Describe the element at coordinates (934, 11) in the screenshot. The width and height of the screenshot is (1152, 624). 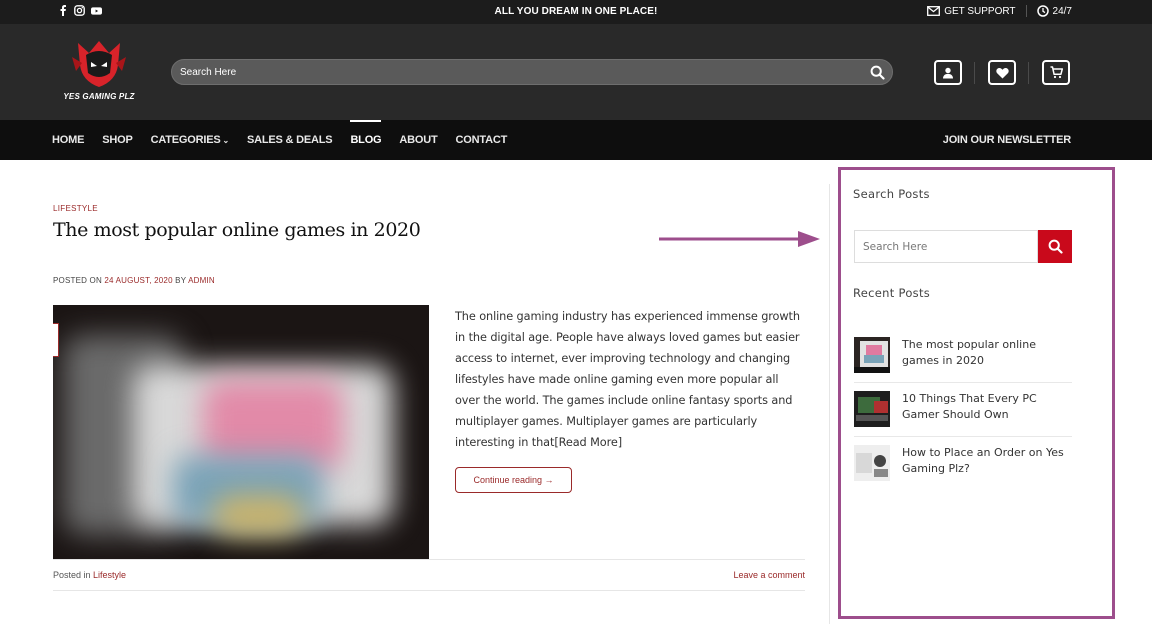
I see `envelope-icon` at that location.